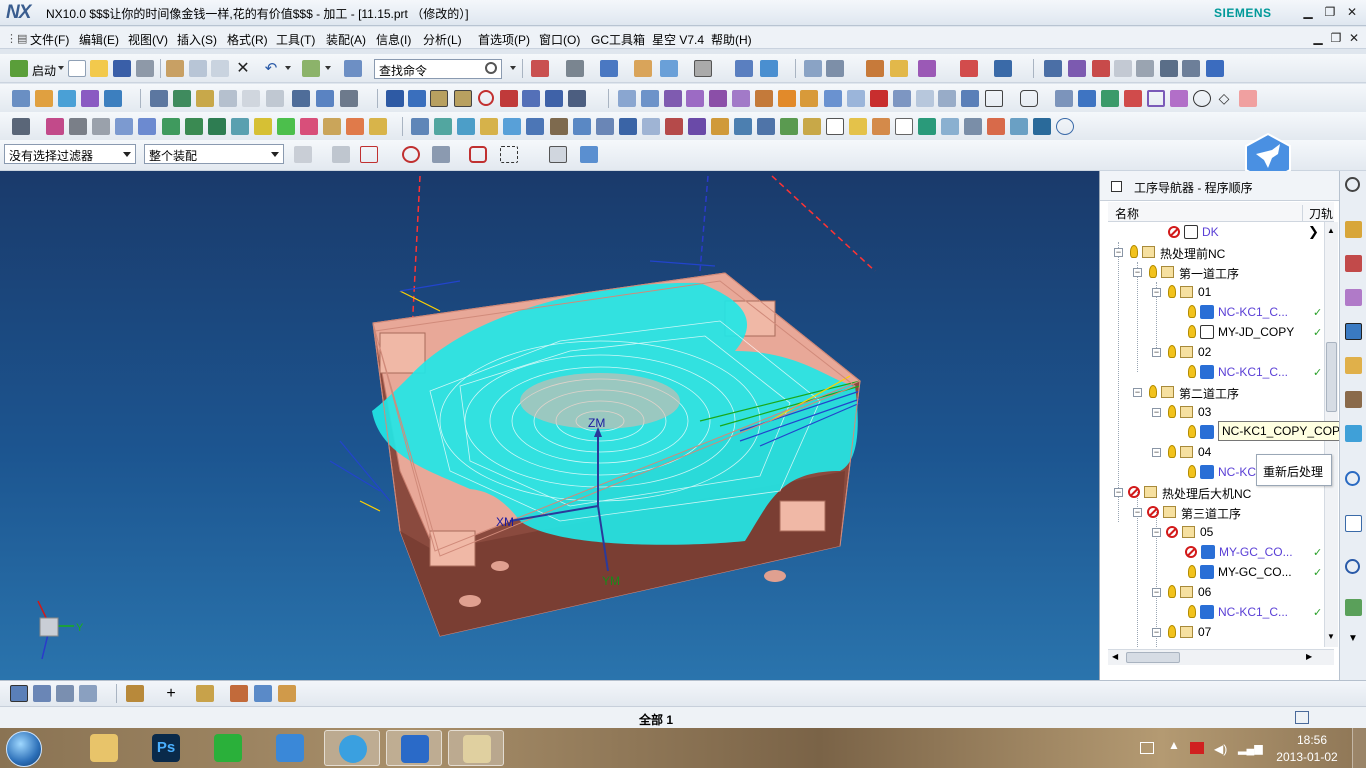 This screenshot has height=768, width=1366. What do you see at coordinates (1216, 332) in the screenshot?
I see `tree-row: MY-JD_COPY ✓` at bounding box center [1216, 332].